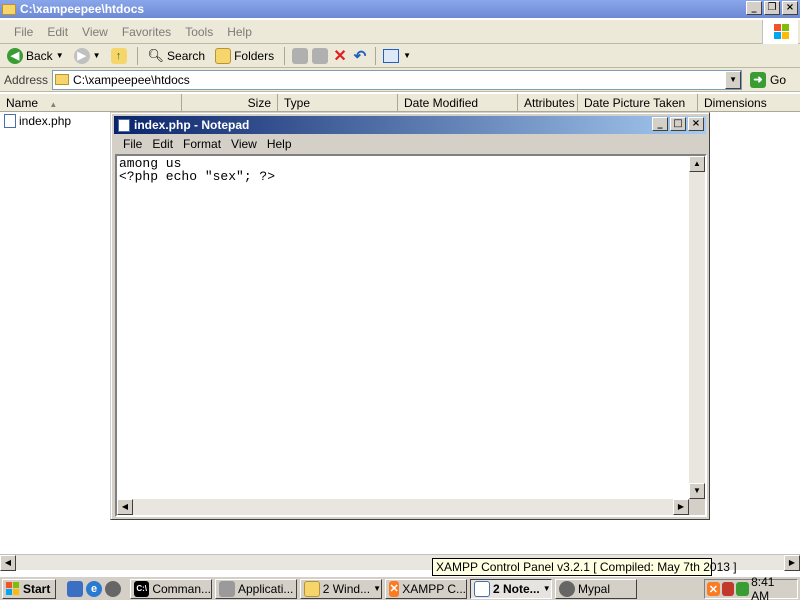 The width and height of the screenshot is (800, 600). Describe the element at coordinates (197, 170) in the screenshot. I see `notepad-content: among us <?php echo "sex"; ?>` at that location.